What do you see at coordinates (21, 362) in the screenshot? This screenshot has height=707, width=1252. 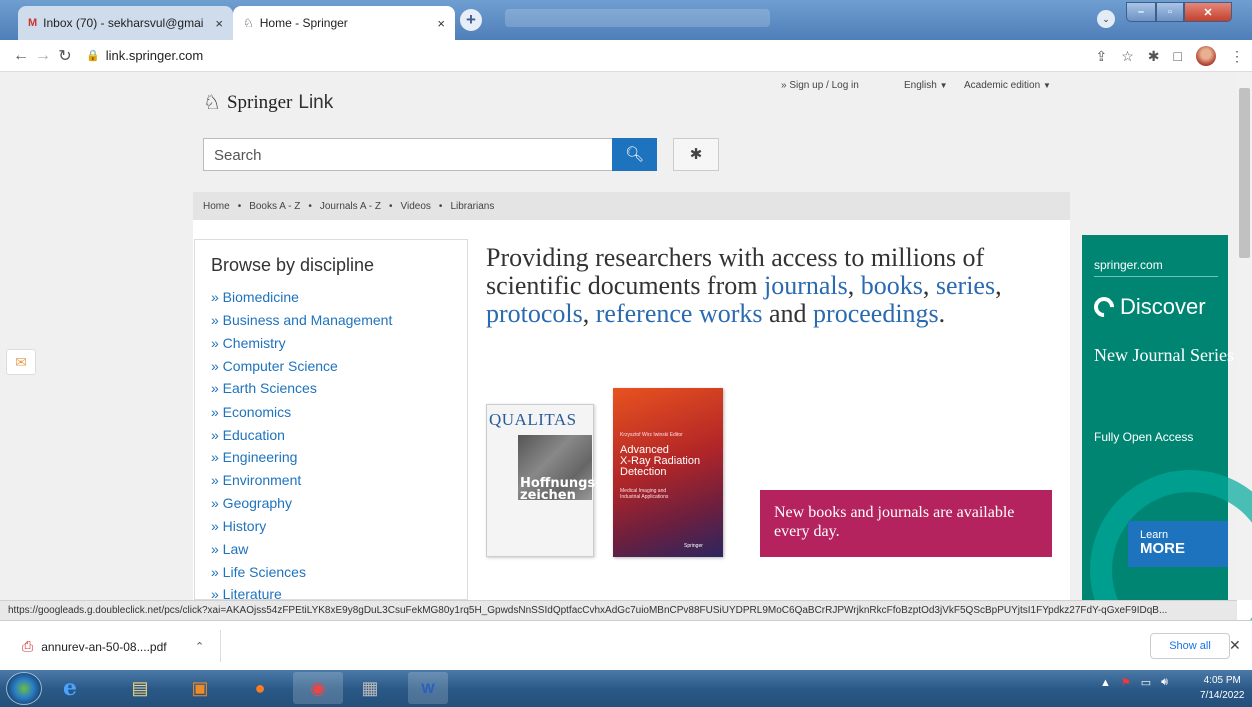 I see `mail-icon: ✉` at bounding box center [21, 362].